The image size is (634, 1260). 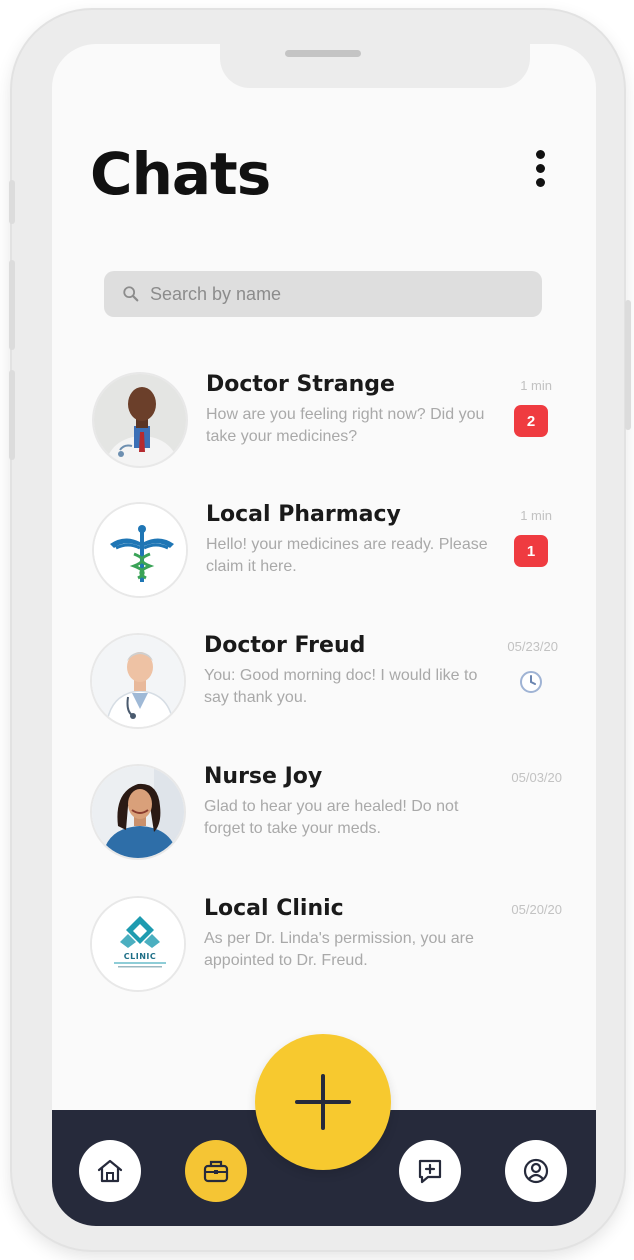 What do you see at coordinates (536, 909) in the screenshot?
I see `chat-timestamp: 05/20/20` at bounding box center [536, 909].